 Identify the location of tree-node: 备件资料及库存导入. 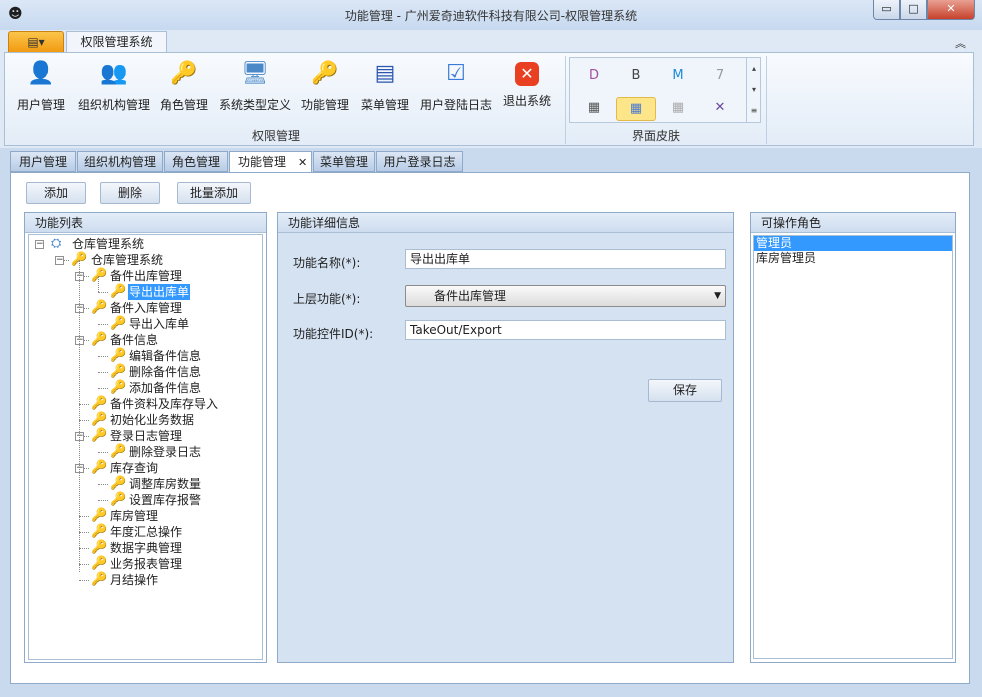
(164, 404).